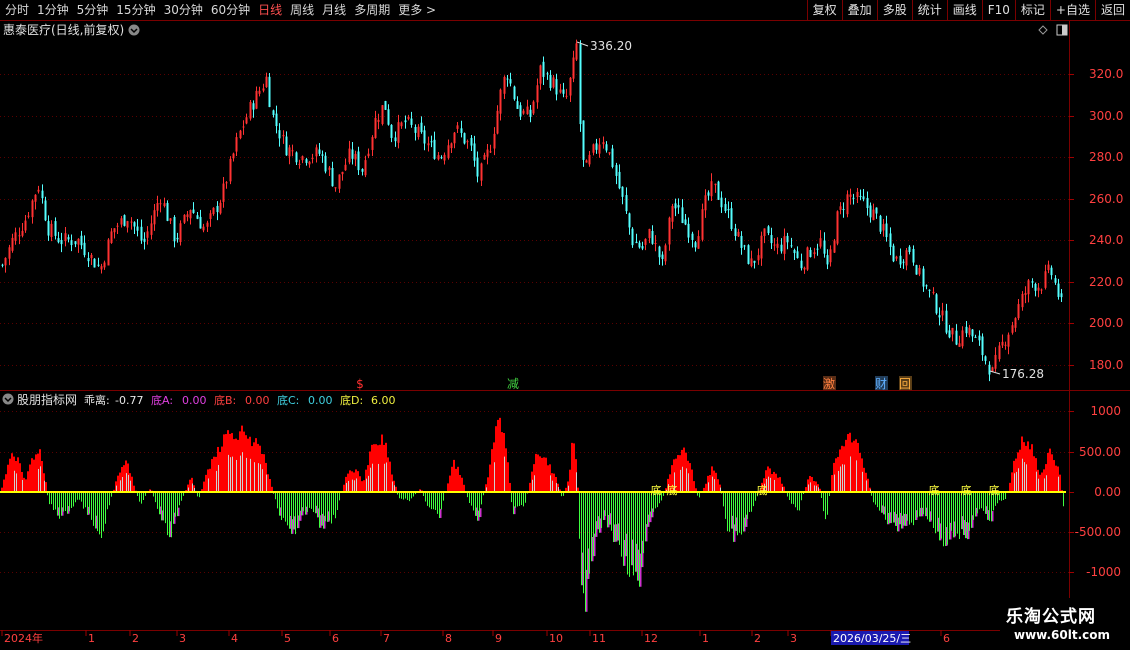  Describe the element at coordinates (1106, 157) in the screenshot. I see `price-label: 280.0` at that location.